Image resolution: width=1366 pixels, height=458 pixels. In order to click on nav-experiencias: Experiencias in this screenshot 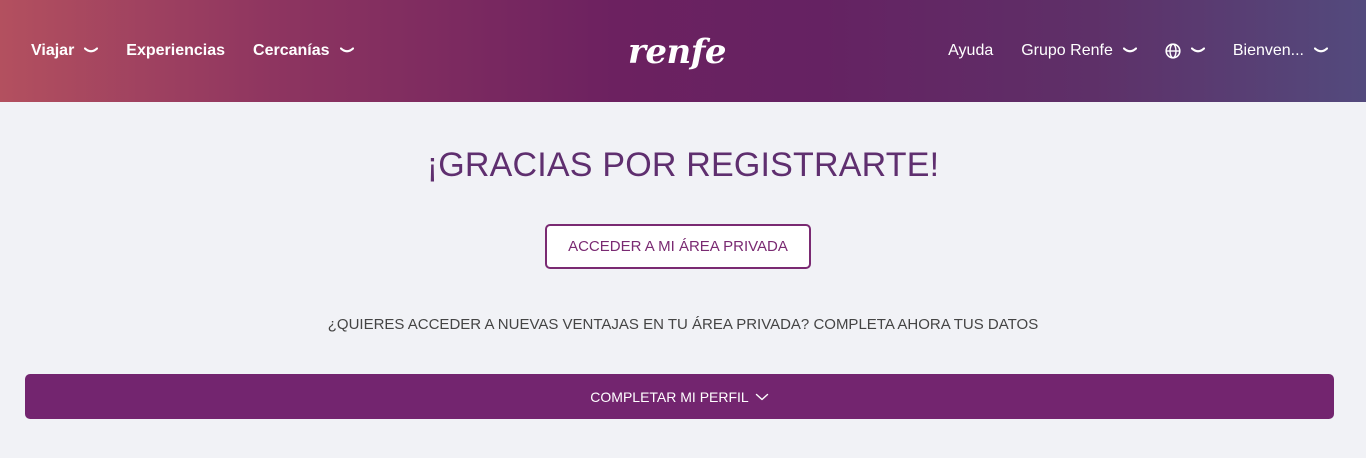, I will do `click(175, 51)`.